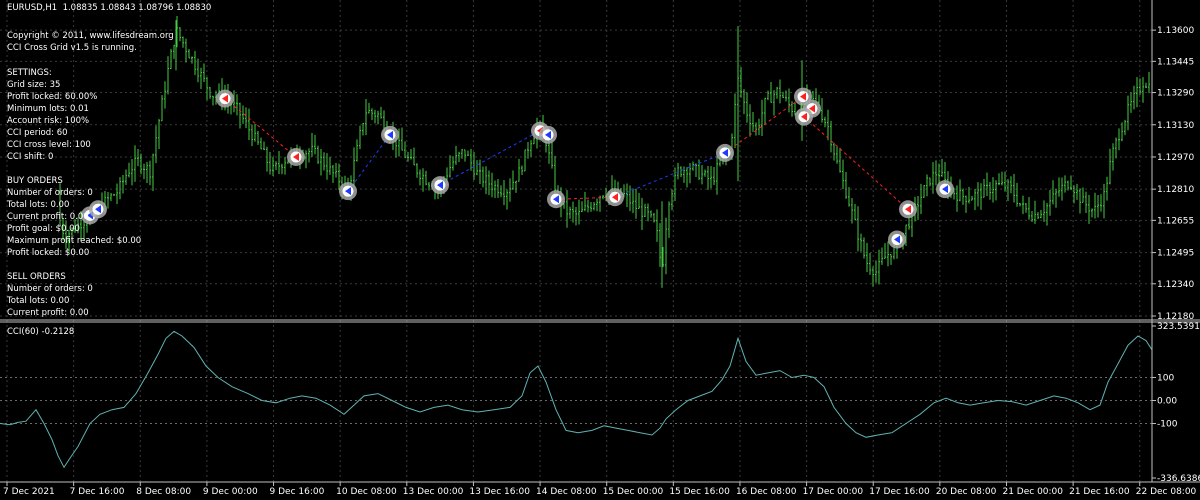 Image resolution: width=1200 pixels, height=500 pixels. Describe the element at coordinates (38, 205) in the screenshot. I see `buy-total-lots: Total lots: 0.00` at that location.